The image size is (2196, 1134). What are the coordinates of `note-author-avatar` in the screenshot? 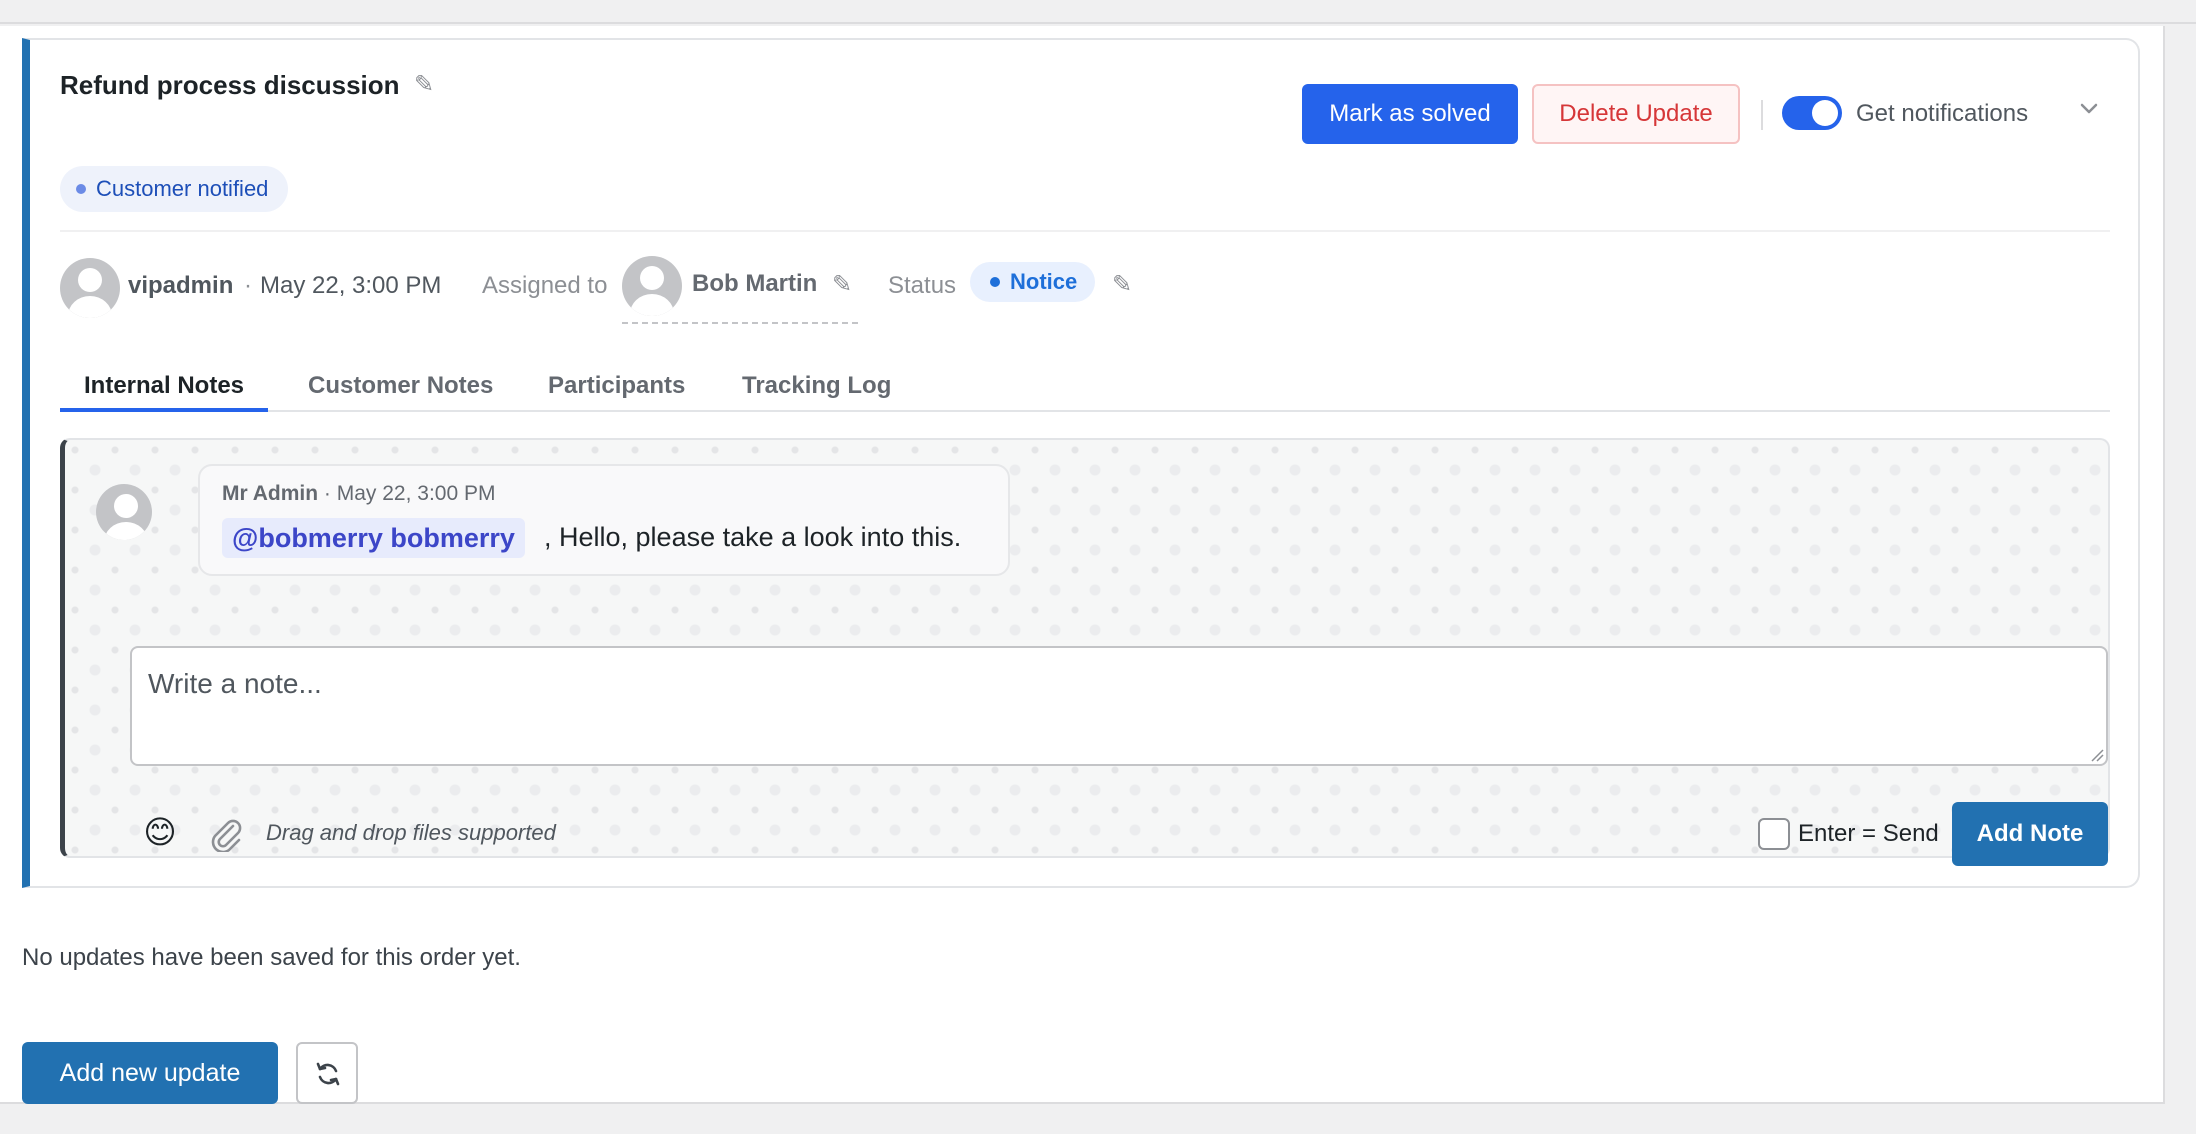 It's located at (124, 512).